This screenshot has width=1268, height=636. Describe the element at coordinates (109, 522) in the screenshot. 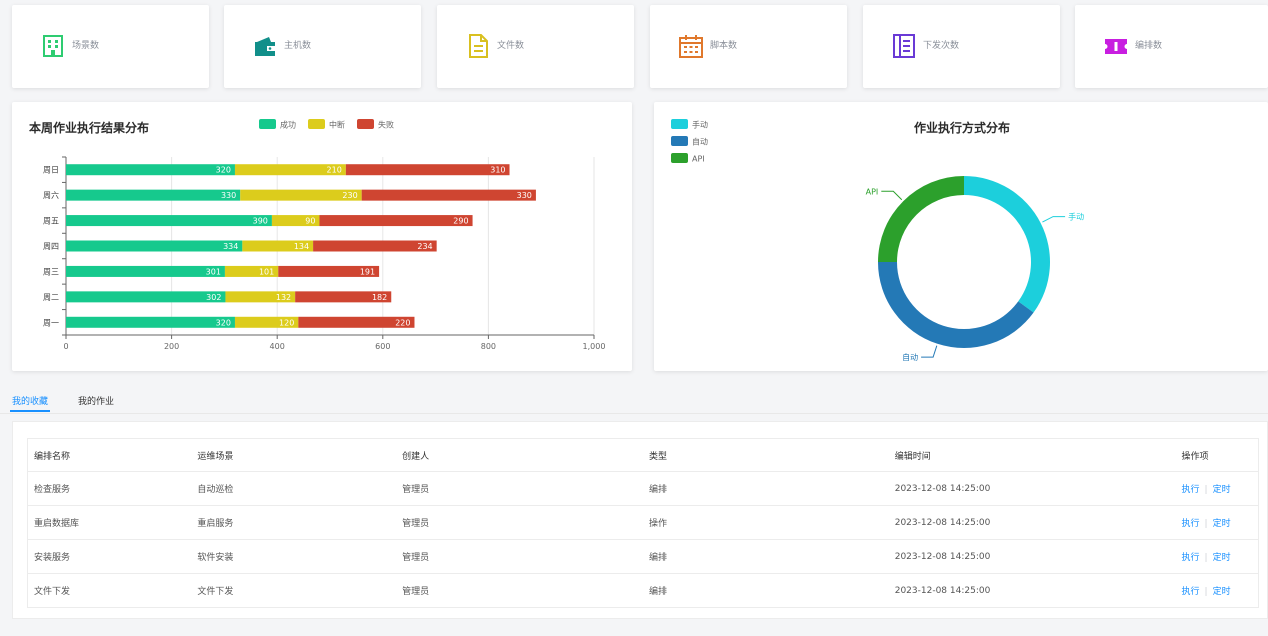

I see `cell-name: 重启数据库` at that location.